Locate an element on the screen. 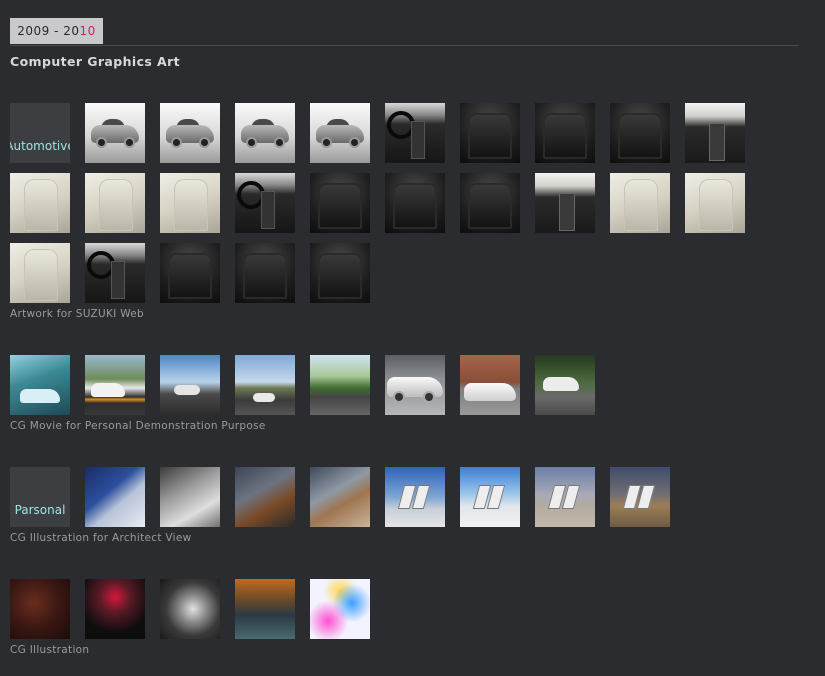 The width and height of the screenshot is (825, 676). caption-automotive: Artwork for SUZUKI Web is located at coordinates (77, 314).